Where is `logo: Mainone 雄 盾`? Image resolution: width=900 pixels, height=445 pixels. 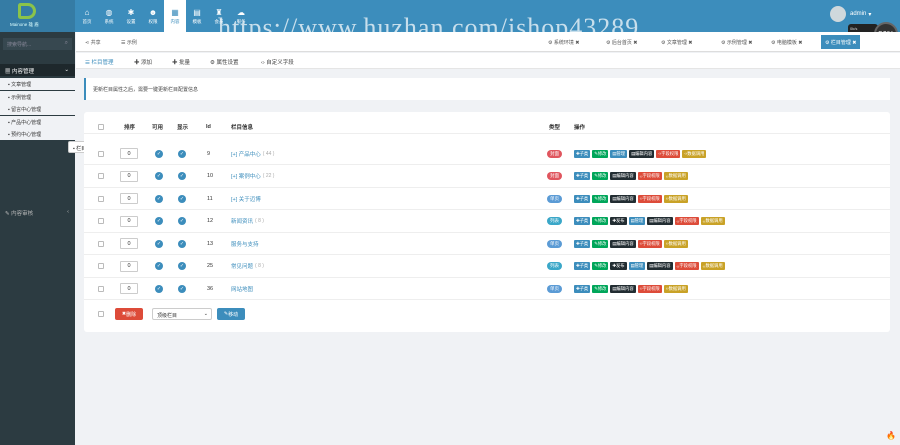
logo: Mainone 雄 盾 is located at coordinates (37, 16).